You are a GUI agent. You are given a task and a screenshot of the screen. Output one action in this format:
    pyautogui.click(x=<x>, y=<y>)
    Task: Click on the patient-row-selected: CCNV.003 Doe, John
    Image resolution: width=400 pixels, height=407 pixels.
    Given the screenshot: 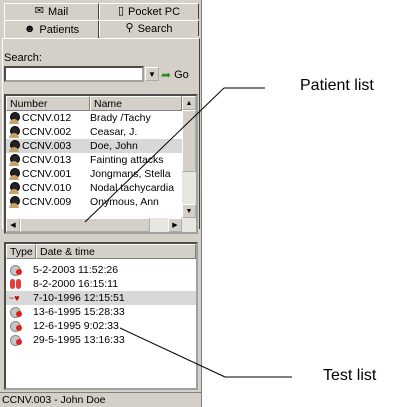 What is the action you would take?
    pyautogui.click(x=94, y=146)
    